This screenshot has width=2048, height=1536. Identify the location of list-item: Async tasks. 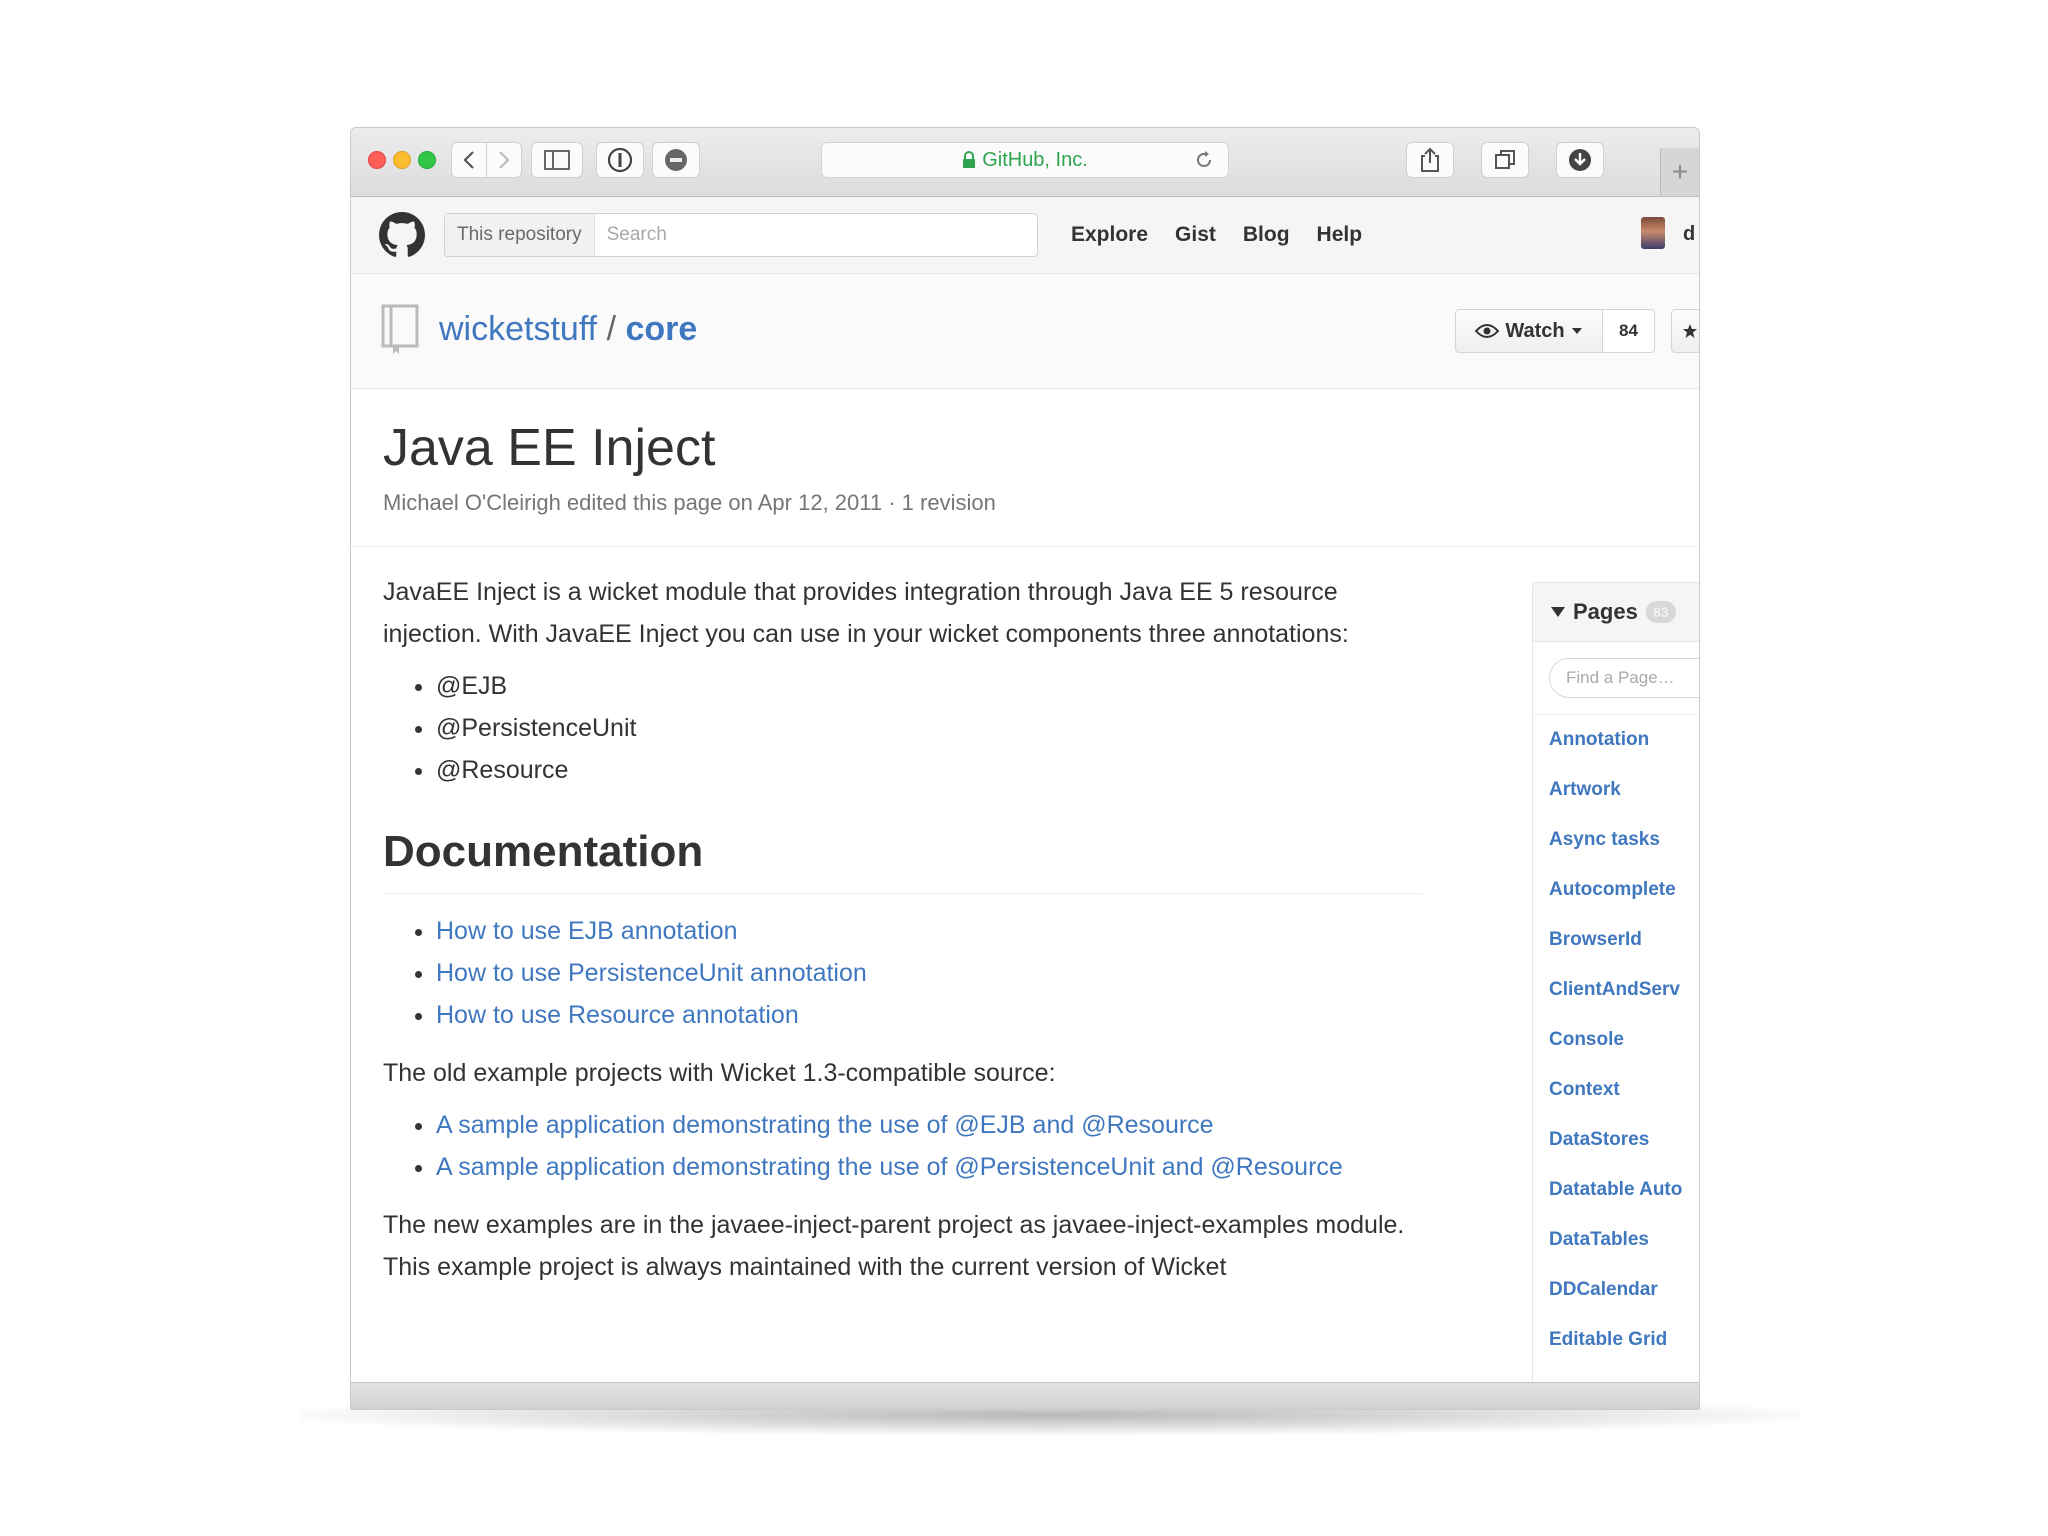
(1616, 840).